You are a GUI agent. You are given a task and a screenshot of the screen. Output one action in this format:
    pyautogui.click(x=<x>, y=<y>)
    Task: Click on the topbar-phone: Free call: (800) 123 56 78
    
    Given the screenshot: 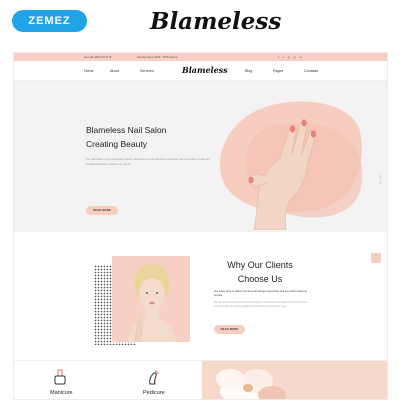 What is the action you would take?
    pyautogui.click(x=98, y=57)
    